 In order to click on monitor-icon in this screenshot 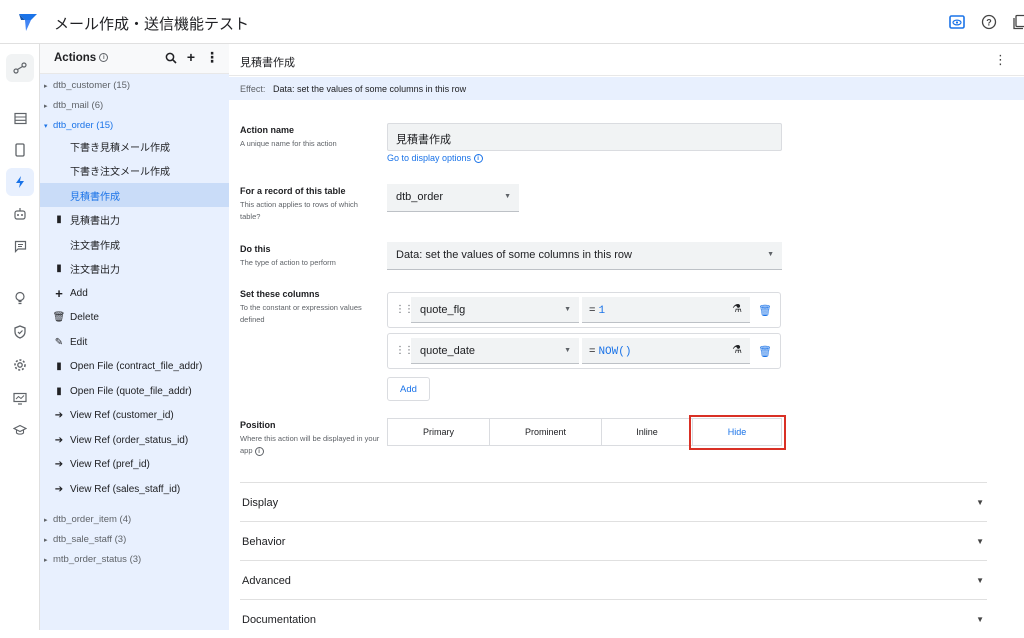, I will do `click(20, 398)`.